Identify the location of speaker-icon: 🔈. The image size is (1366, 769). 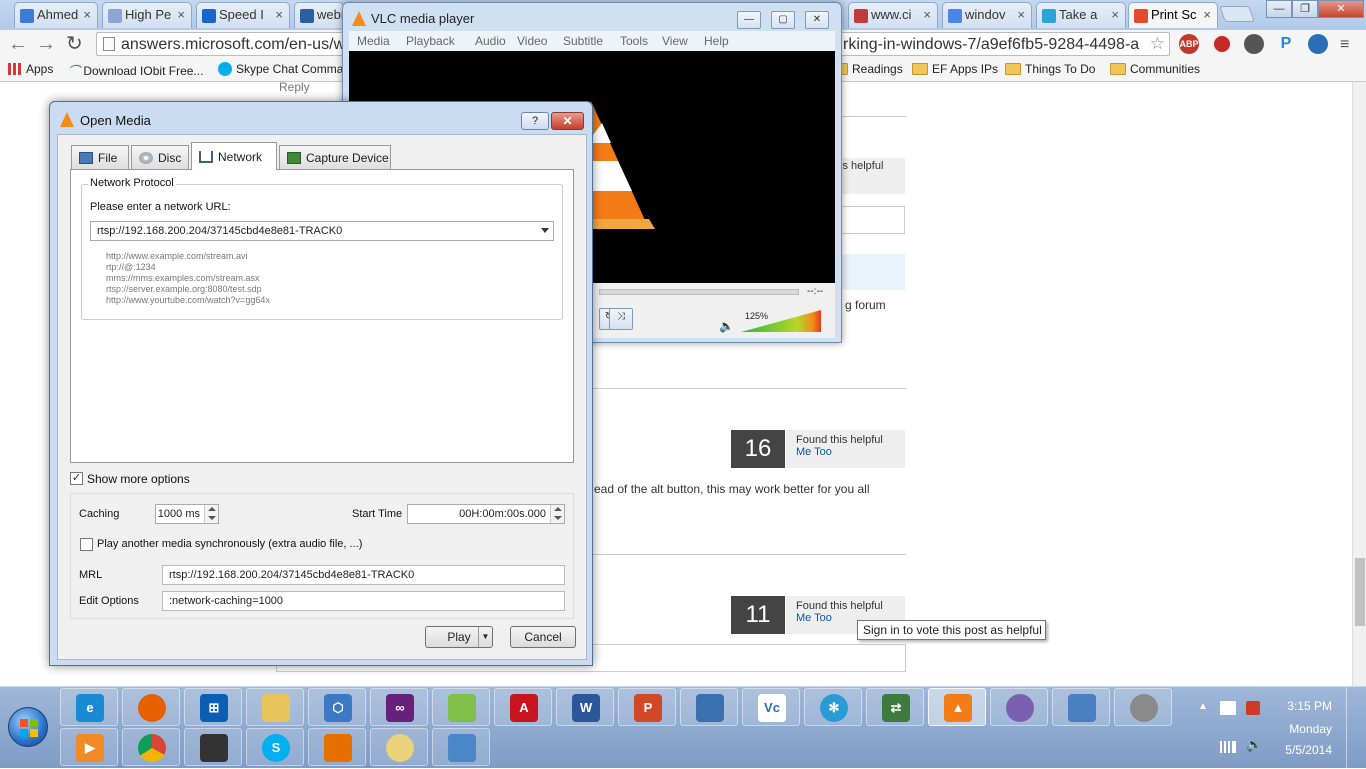
(726, 326).